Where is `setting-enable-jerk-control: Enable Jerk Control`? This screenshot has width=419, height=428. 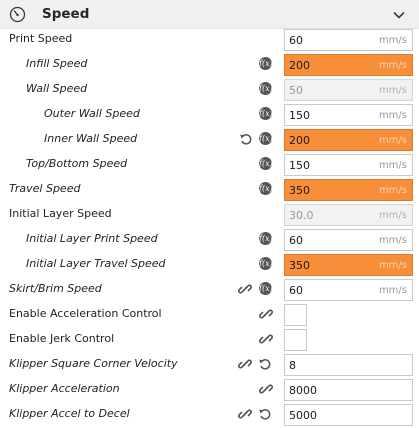 setting-enable-jerk-control: Enable Jerk Control is located at coordinates (209, 339).